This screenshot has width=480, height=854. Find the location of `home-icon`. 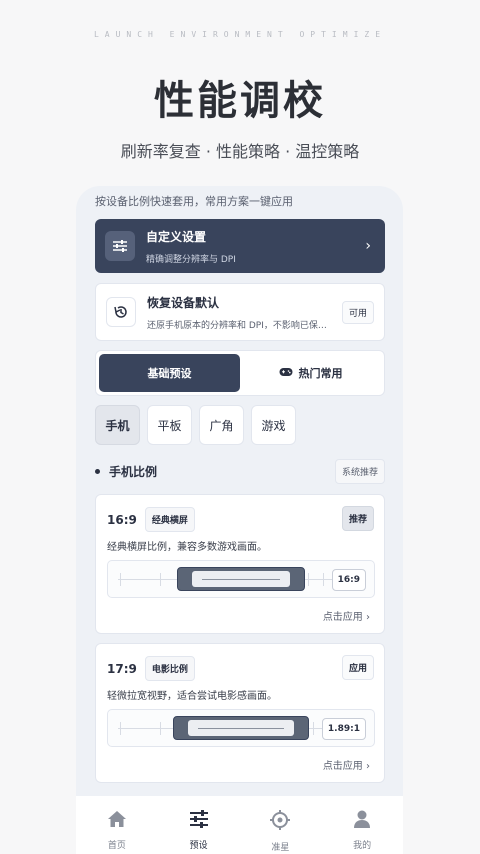

home-icon is located at coordinates (117, 821).